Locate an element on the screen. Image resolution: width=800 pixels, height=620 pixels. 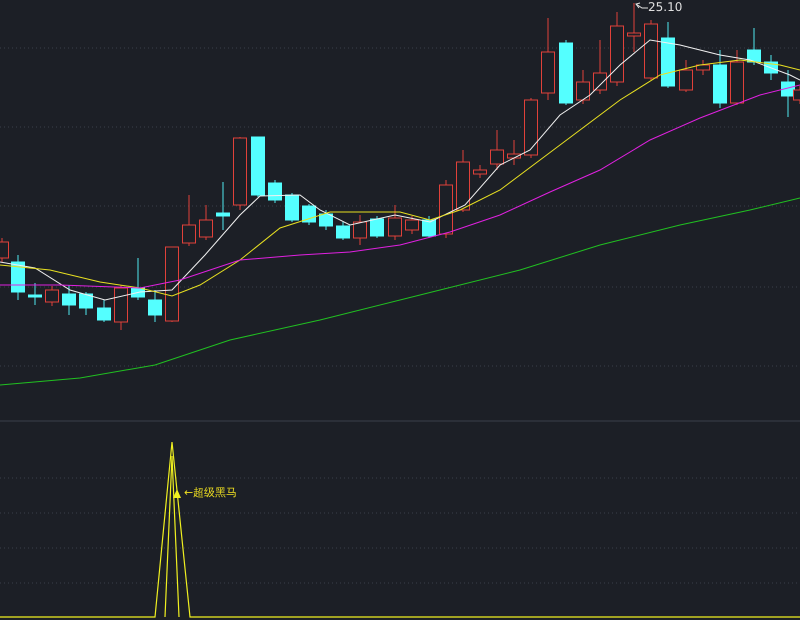
leader-line is located at coordinates (641, 5).